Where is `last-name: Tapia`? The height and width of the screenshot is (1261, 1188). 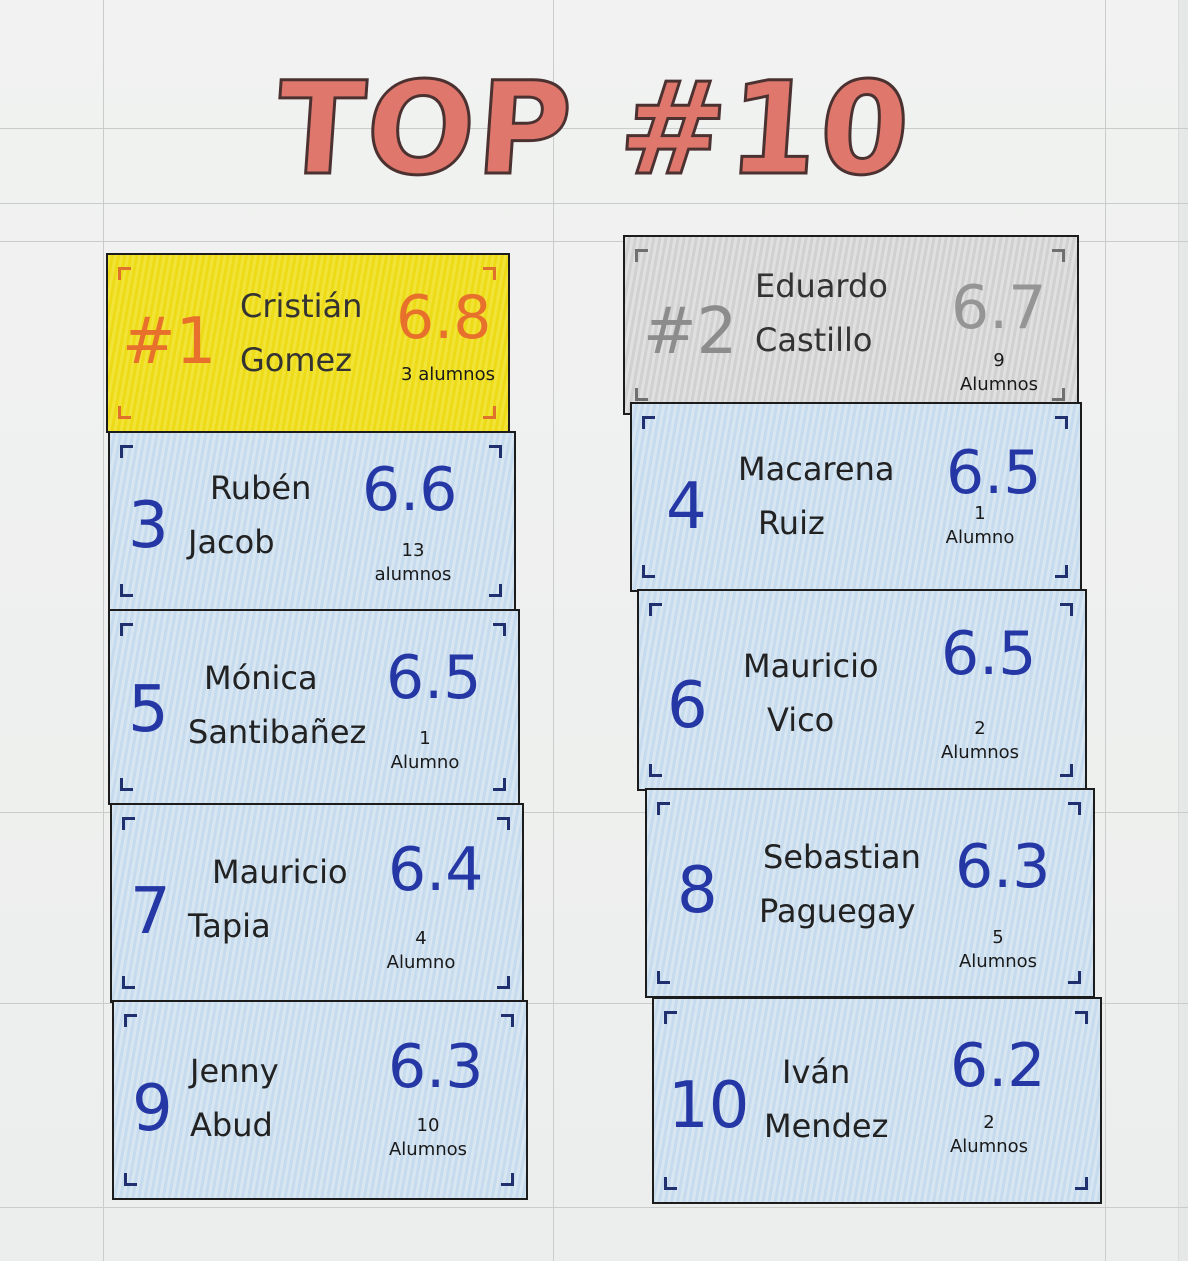 last-name: Tapia is located at coordinates (229, 926).